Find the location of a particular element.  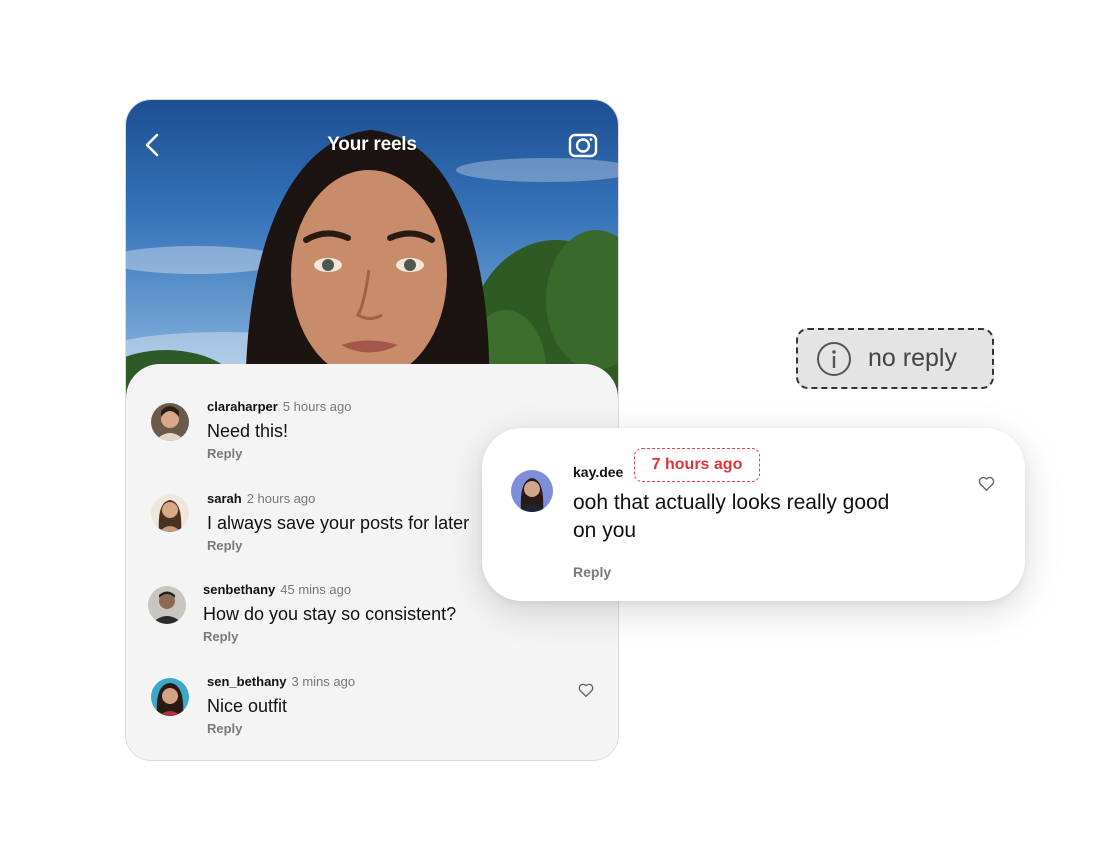

camera-icon is located at coordinates (583, 145).